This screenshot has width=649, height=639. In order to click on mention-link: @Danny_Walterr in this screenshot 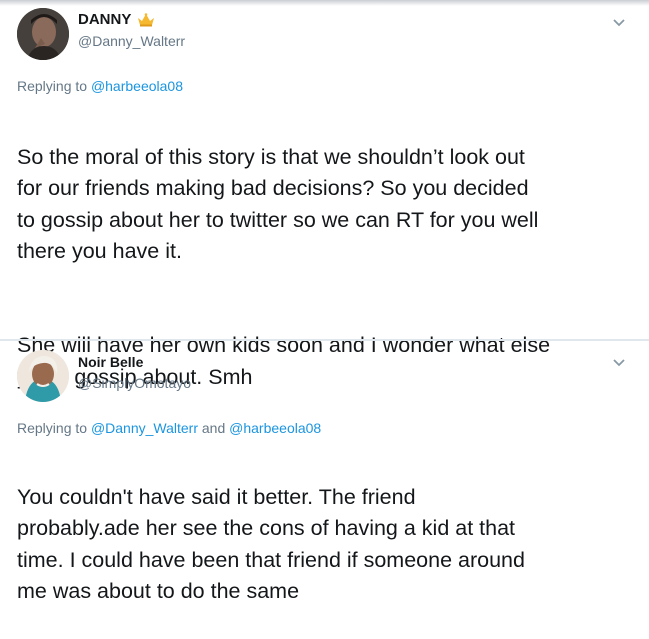, I will do `click(144, 428)`.